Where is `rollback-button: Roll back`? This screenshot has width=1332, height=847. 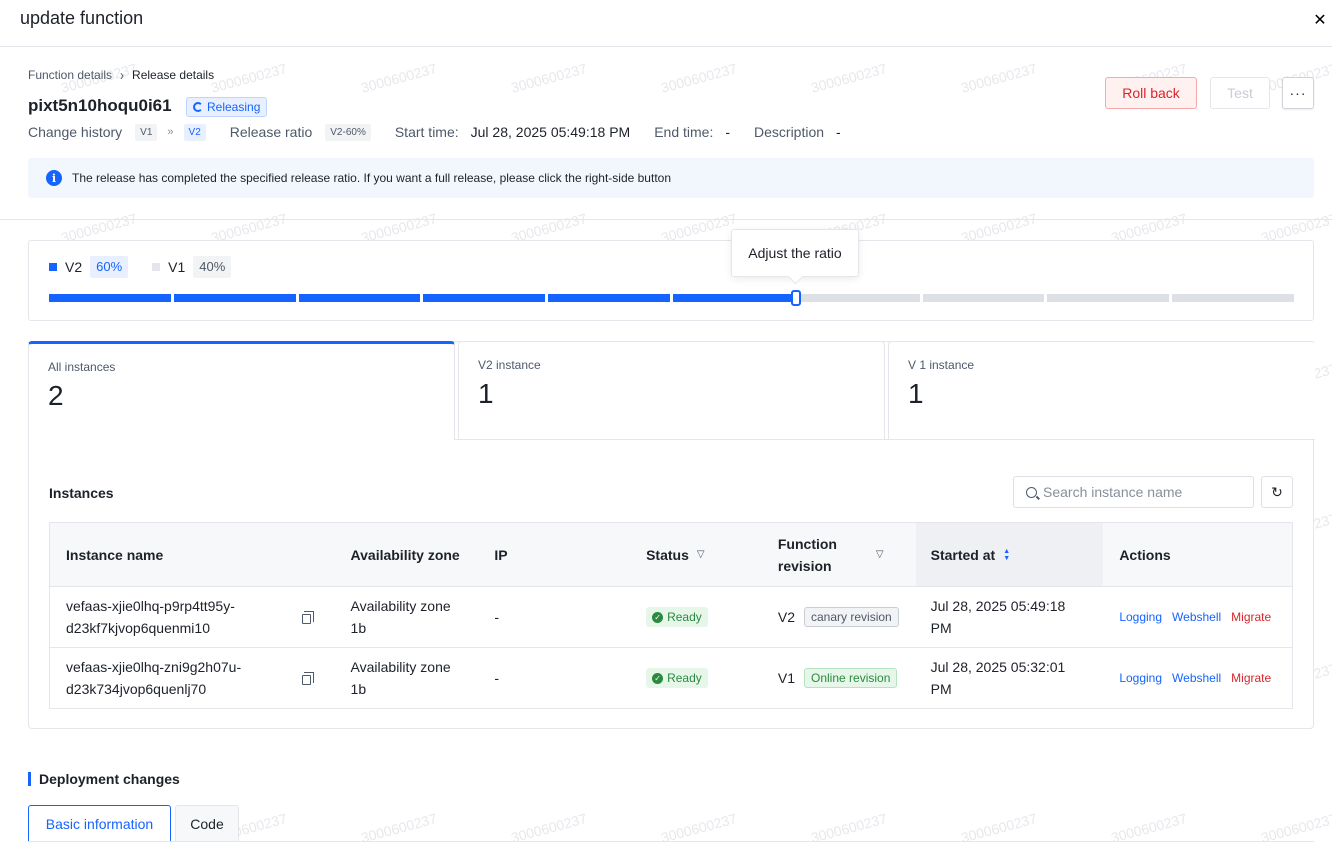
rollback-button: Roll back is located at coordinates (1151, 93).